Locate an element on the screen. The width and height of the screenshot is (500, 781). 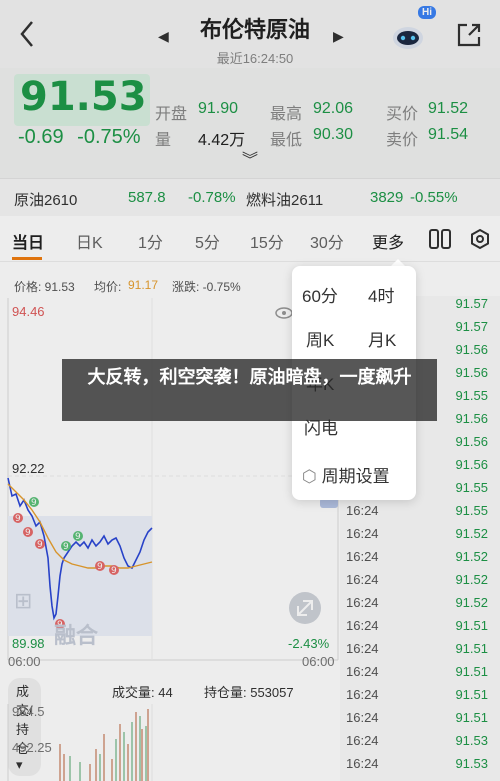
open-interest-value: 持仓量: 553057 is located at coordinates (249, 692).